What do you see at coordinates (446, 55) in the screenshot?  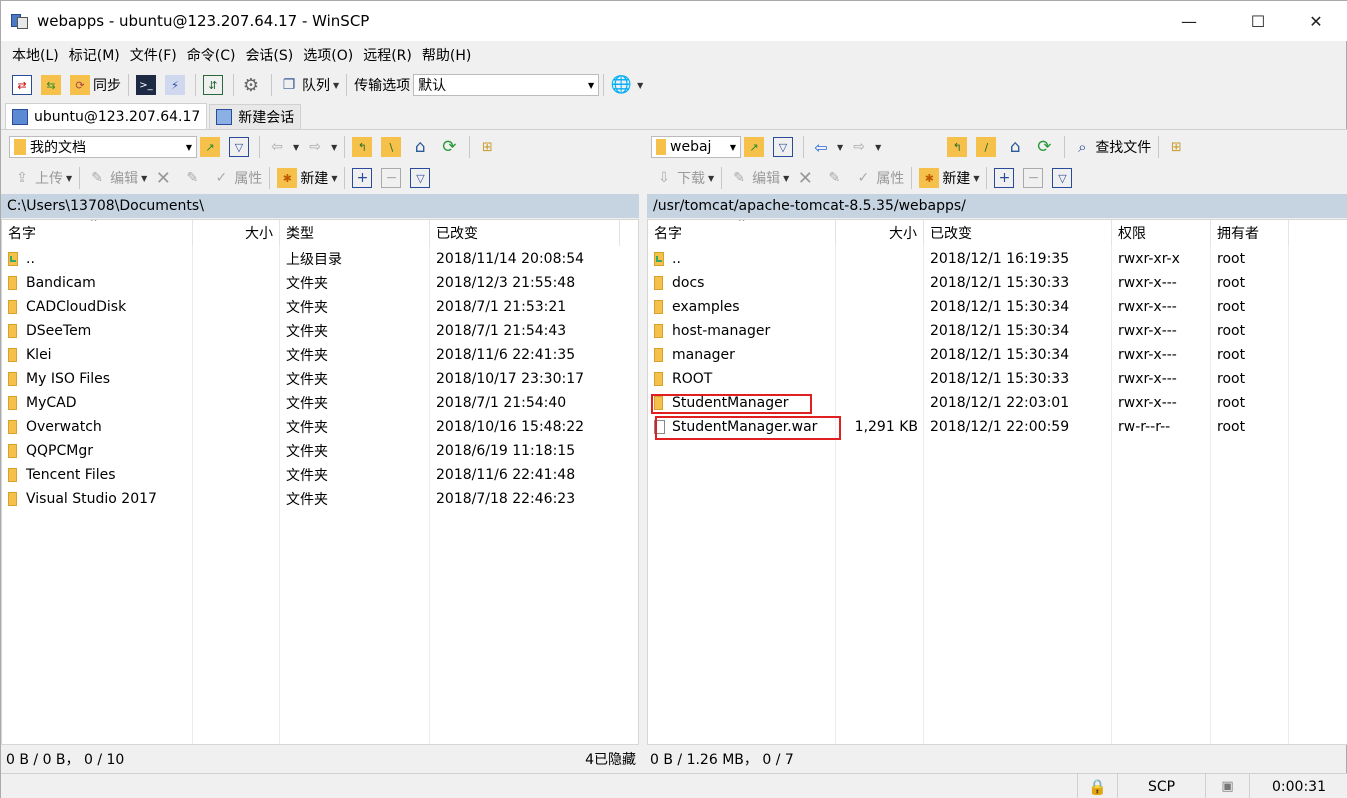 I see `menu-help: 帮助(H)` at bounding box center [446, 55].